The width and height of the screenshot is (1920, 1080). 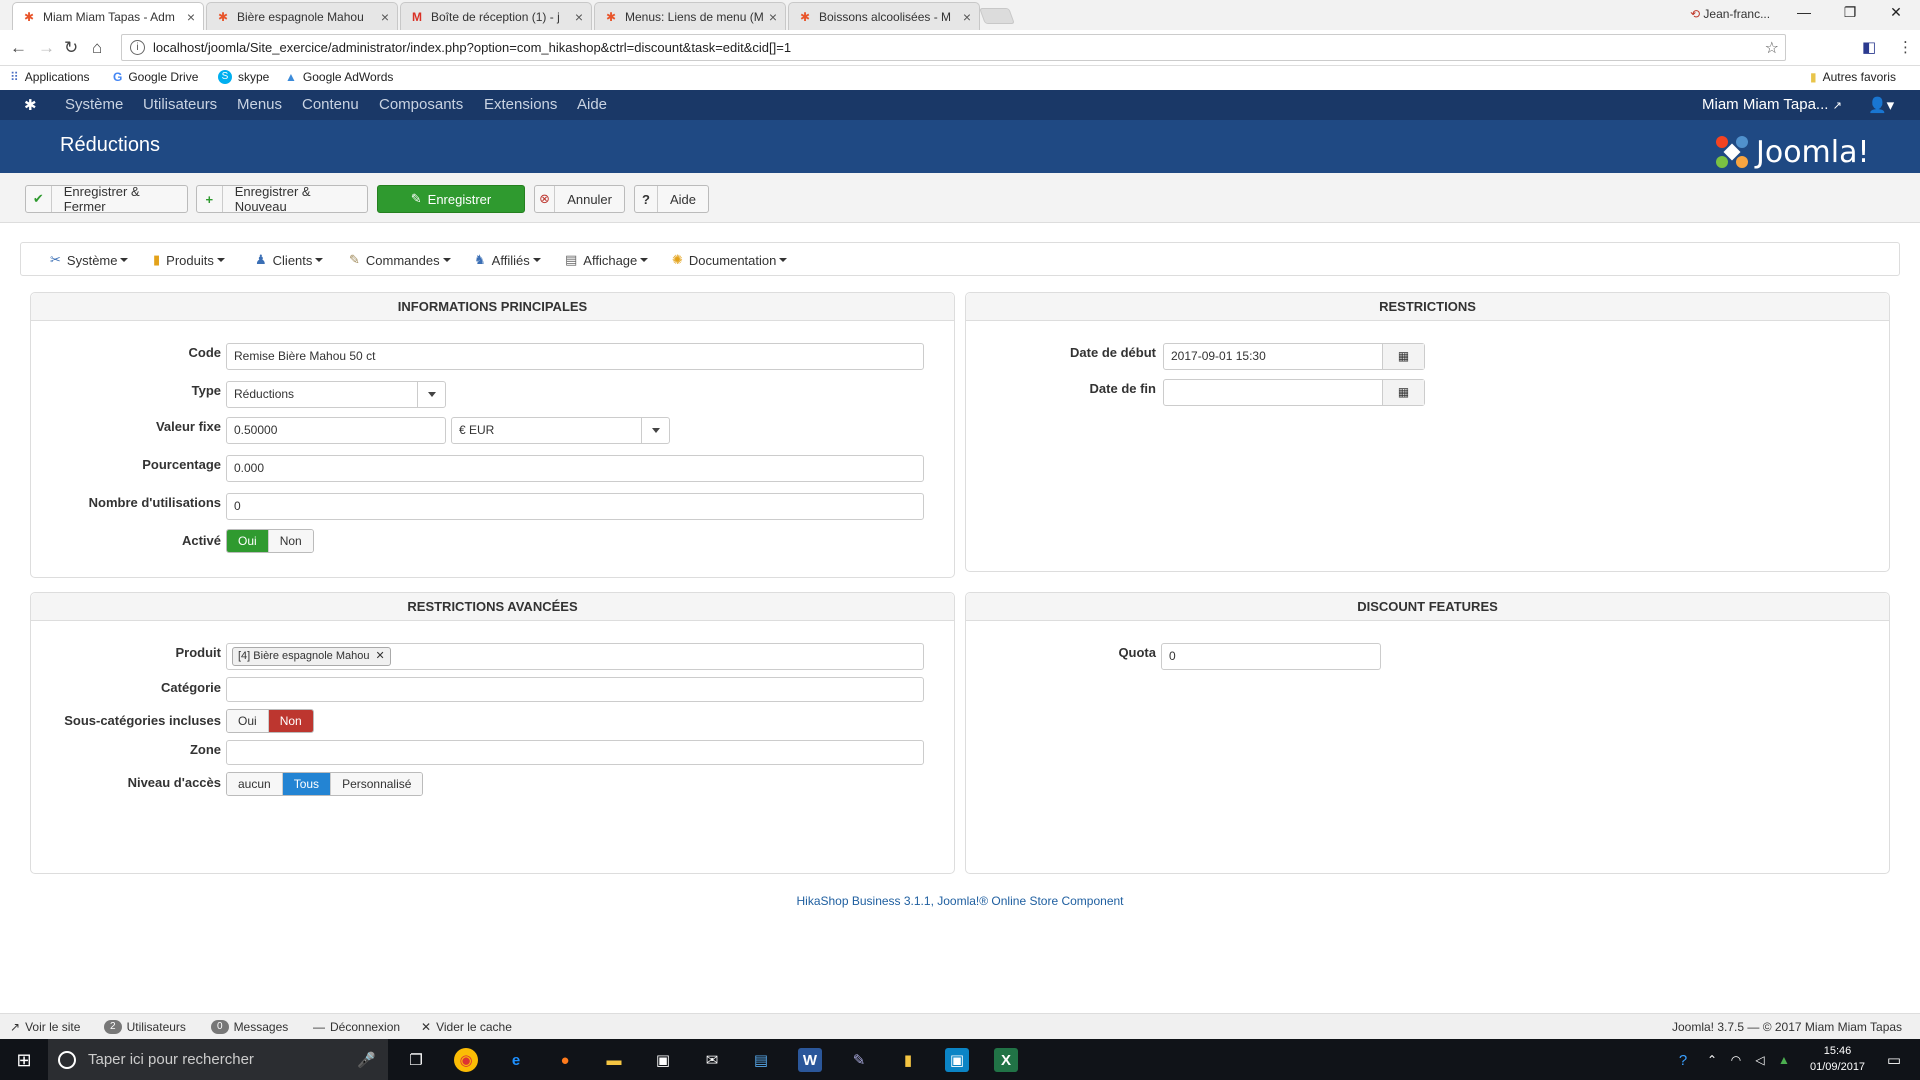 I want to click on uses-input: 0, so click(x=575, y=506).